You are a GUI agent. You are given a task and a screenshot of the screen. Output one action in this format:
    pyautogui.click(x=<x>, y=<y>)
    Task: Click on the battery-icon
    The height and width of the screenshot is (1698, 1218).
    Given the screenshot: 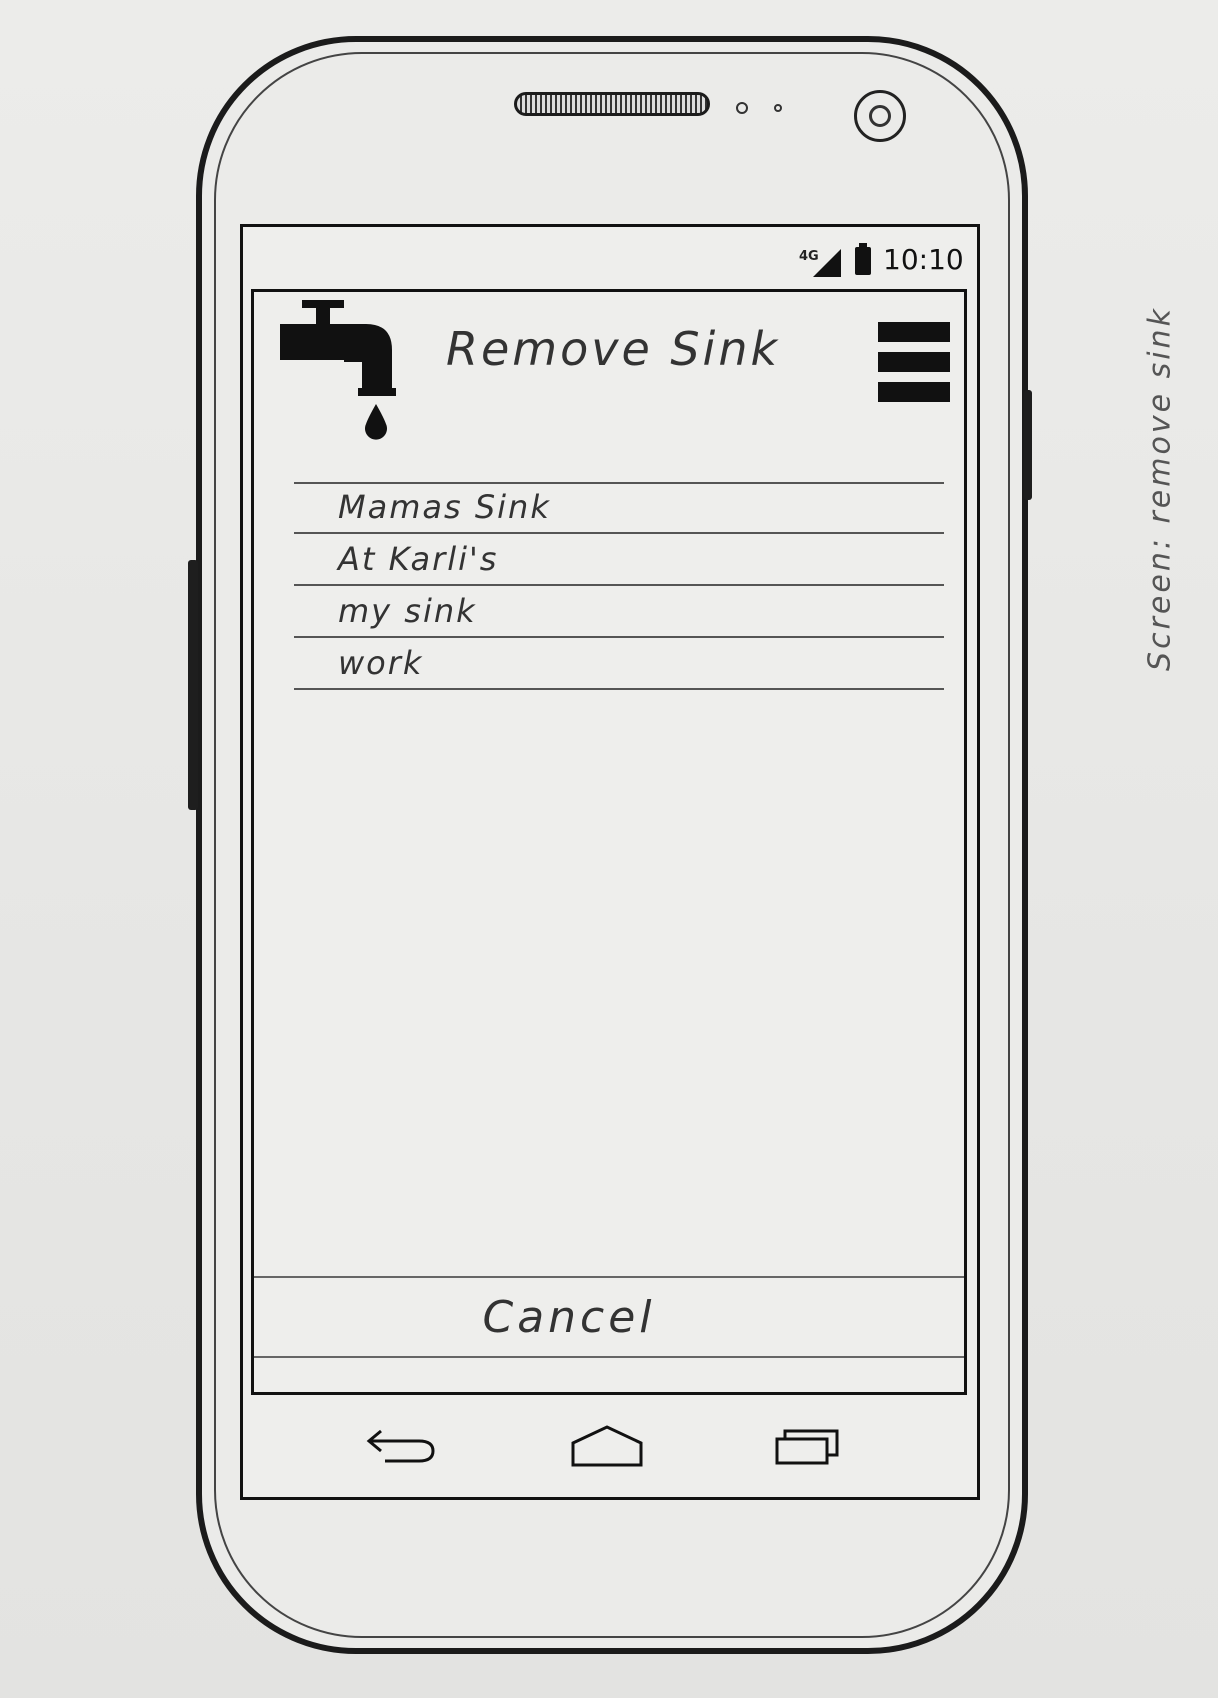 What is the action you would take?
    pyautogui.click(x=863, y=259)
    